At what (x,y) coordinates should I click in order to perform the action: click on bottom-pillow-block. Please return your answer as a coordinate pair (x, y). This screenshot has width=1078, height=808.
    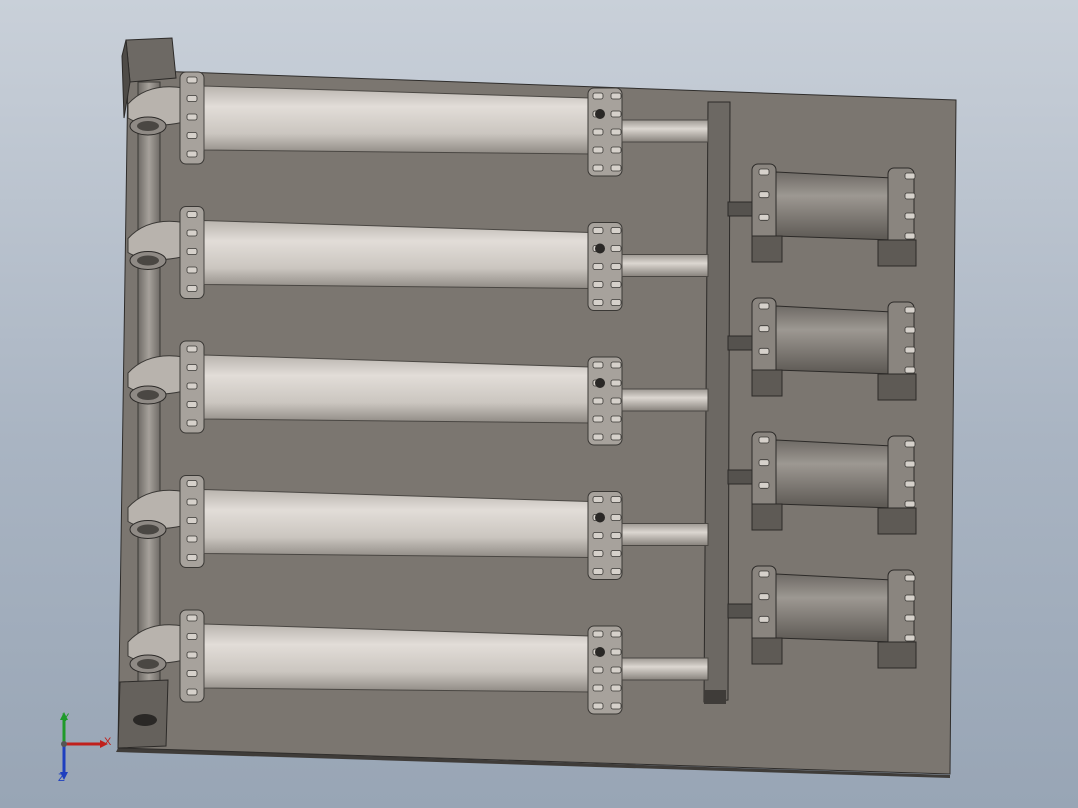
    Looking at the image, I should click on (143, 714).